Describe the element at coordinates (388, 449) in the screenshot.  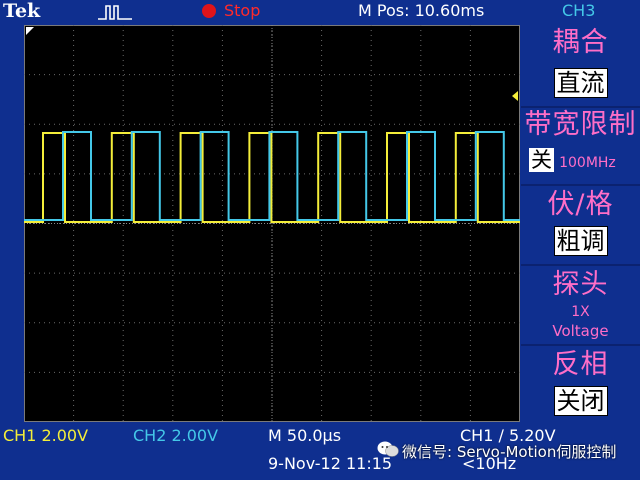
I see `wechat-icon` at that location.